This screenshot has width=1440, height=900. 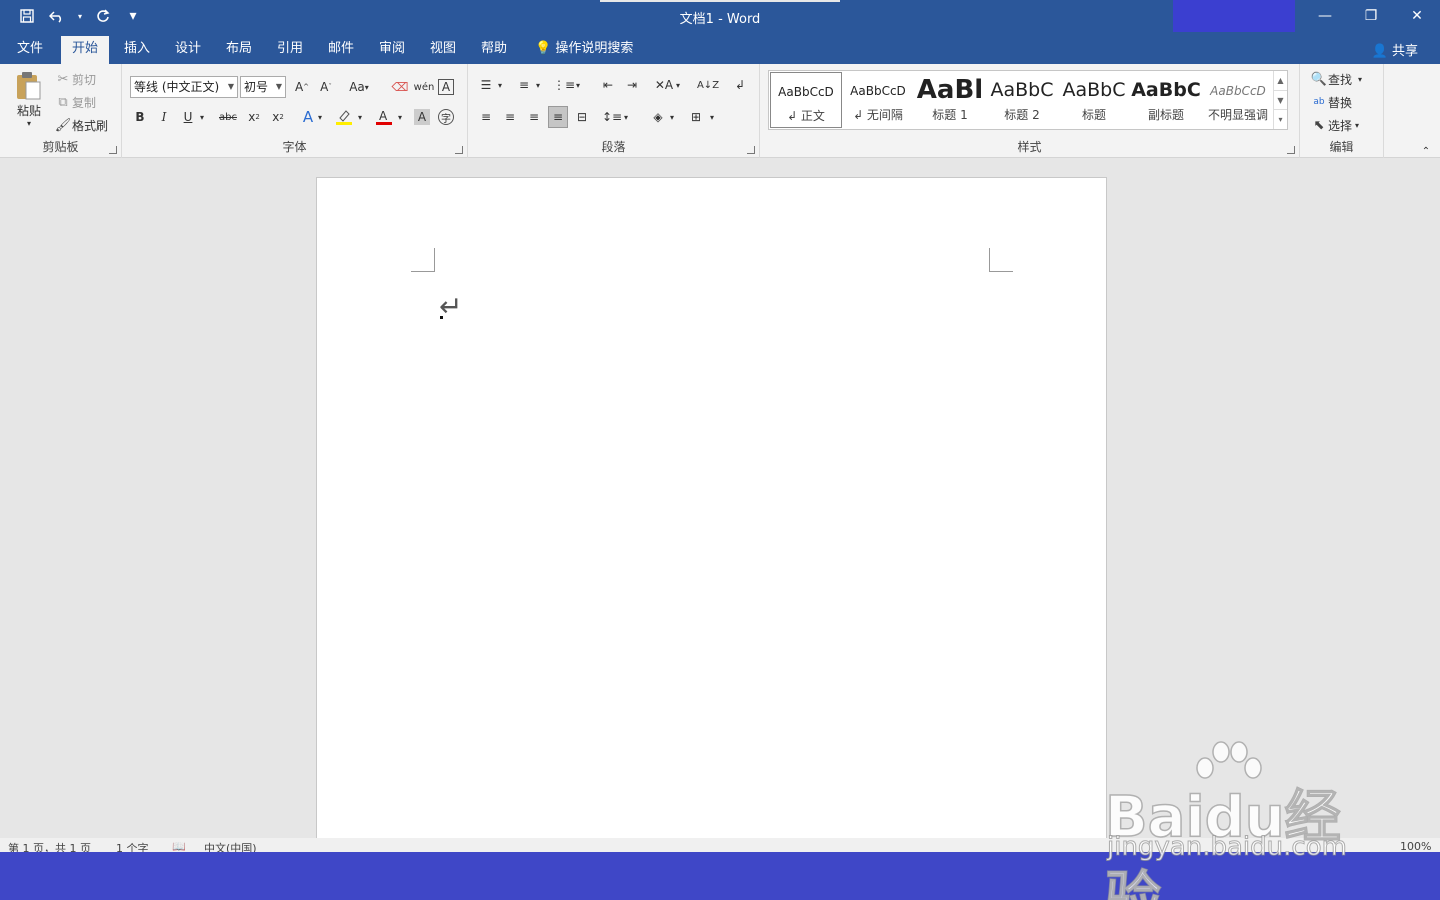 I want to click on cut-button: ✂ 剪切, so click(x=75, y=79).